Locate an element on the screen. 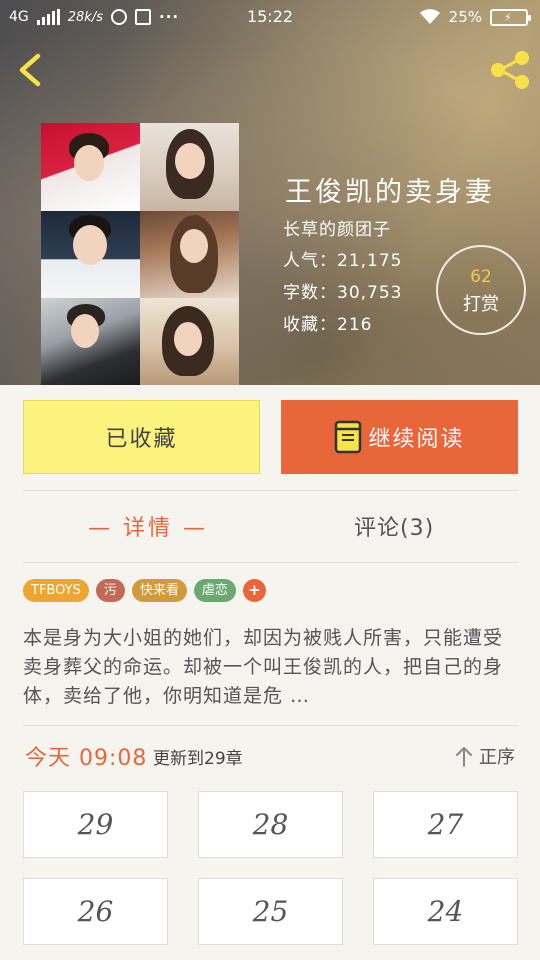  chapter-button: 25 is located at coordinates (270, 911).